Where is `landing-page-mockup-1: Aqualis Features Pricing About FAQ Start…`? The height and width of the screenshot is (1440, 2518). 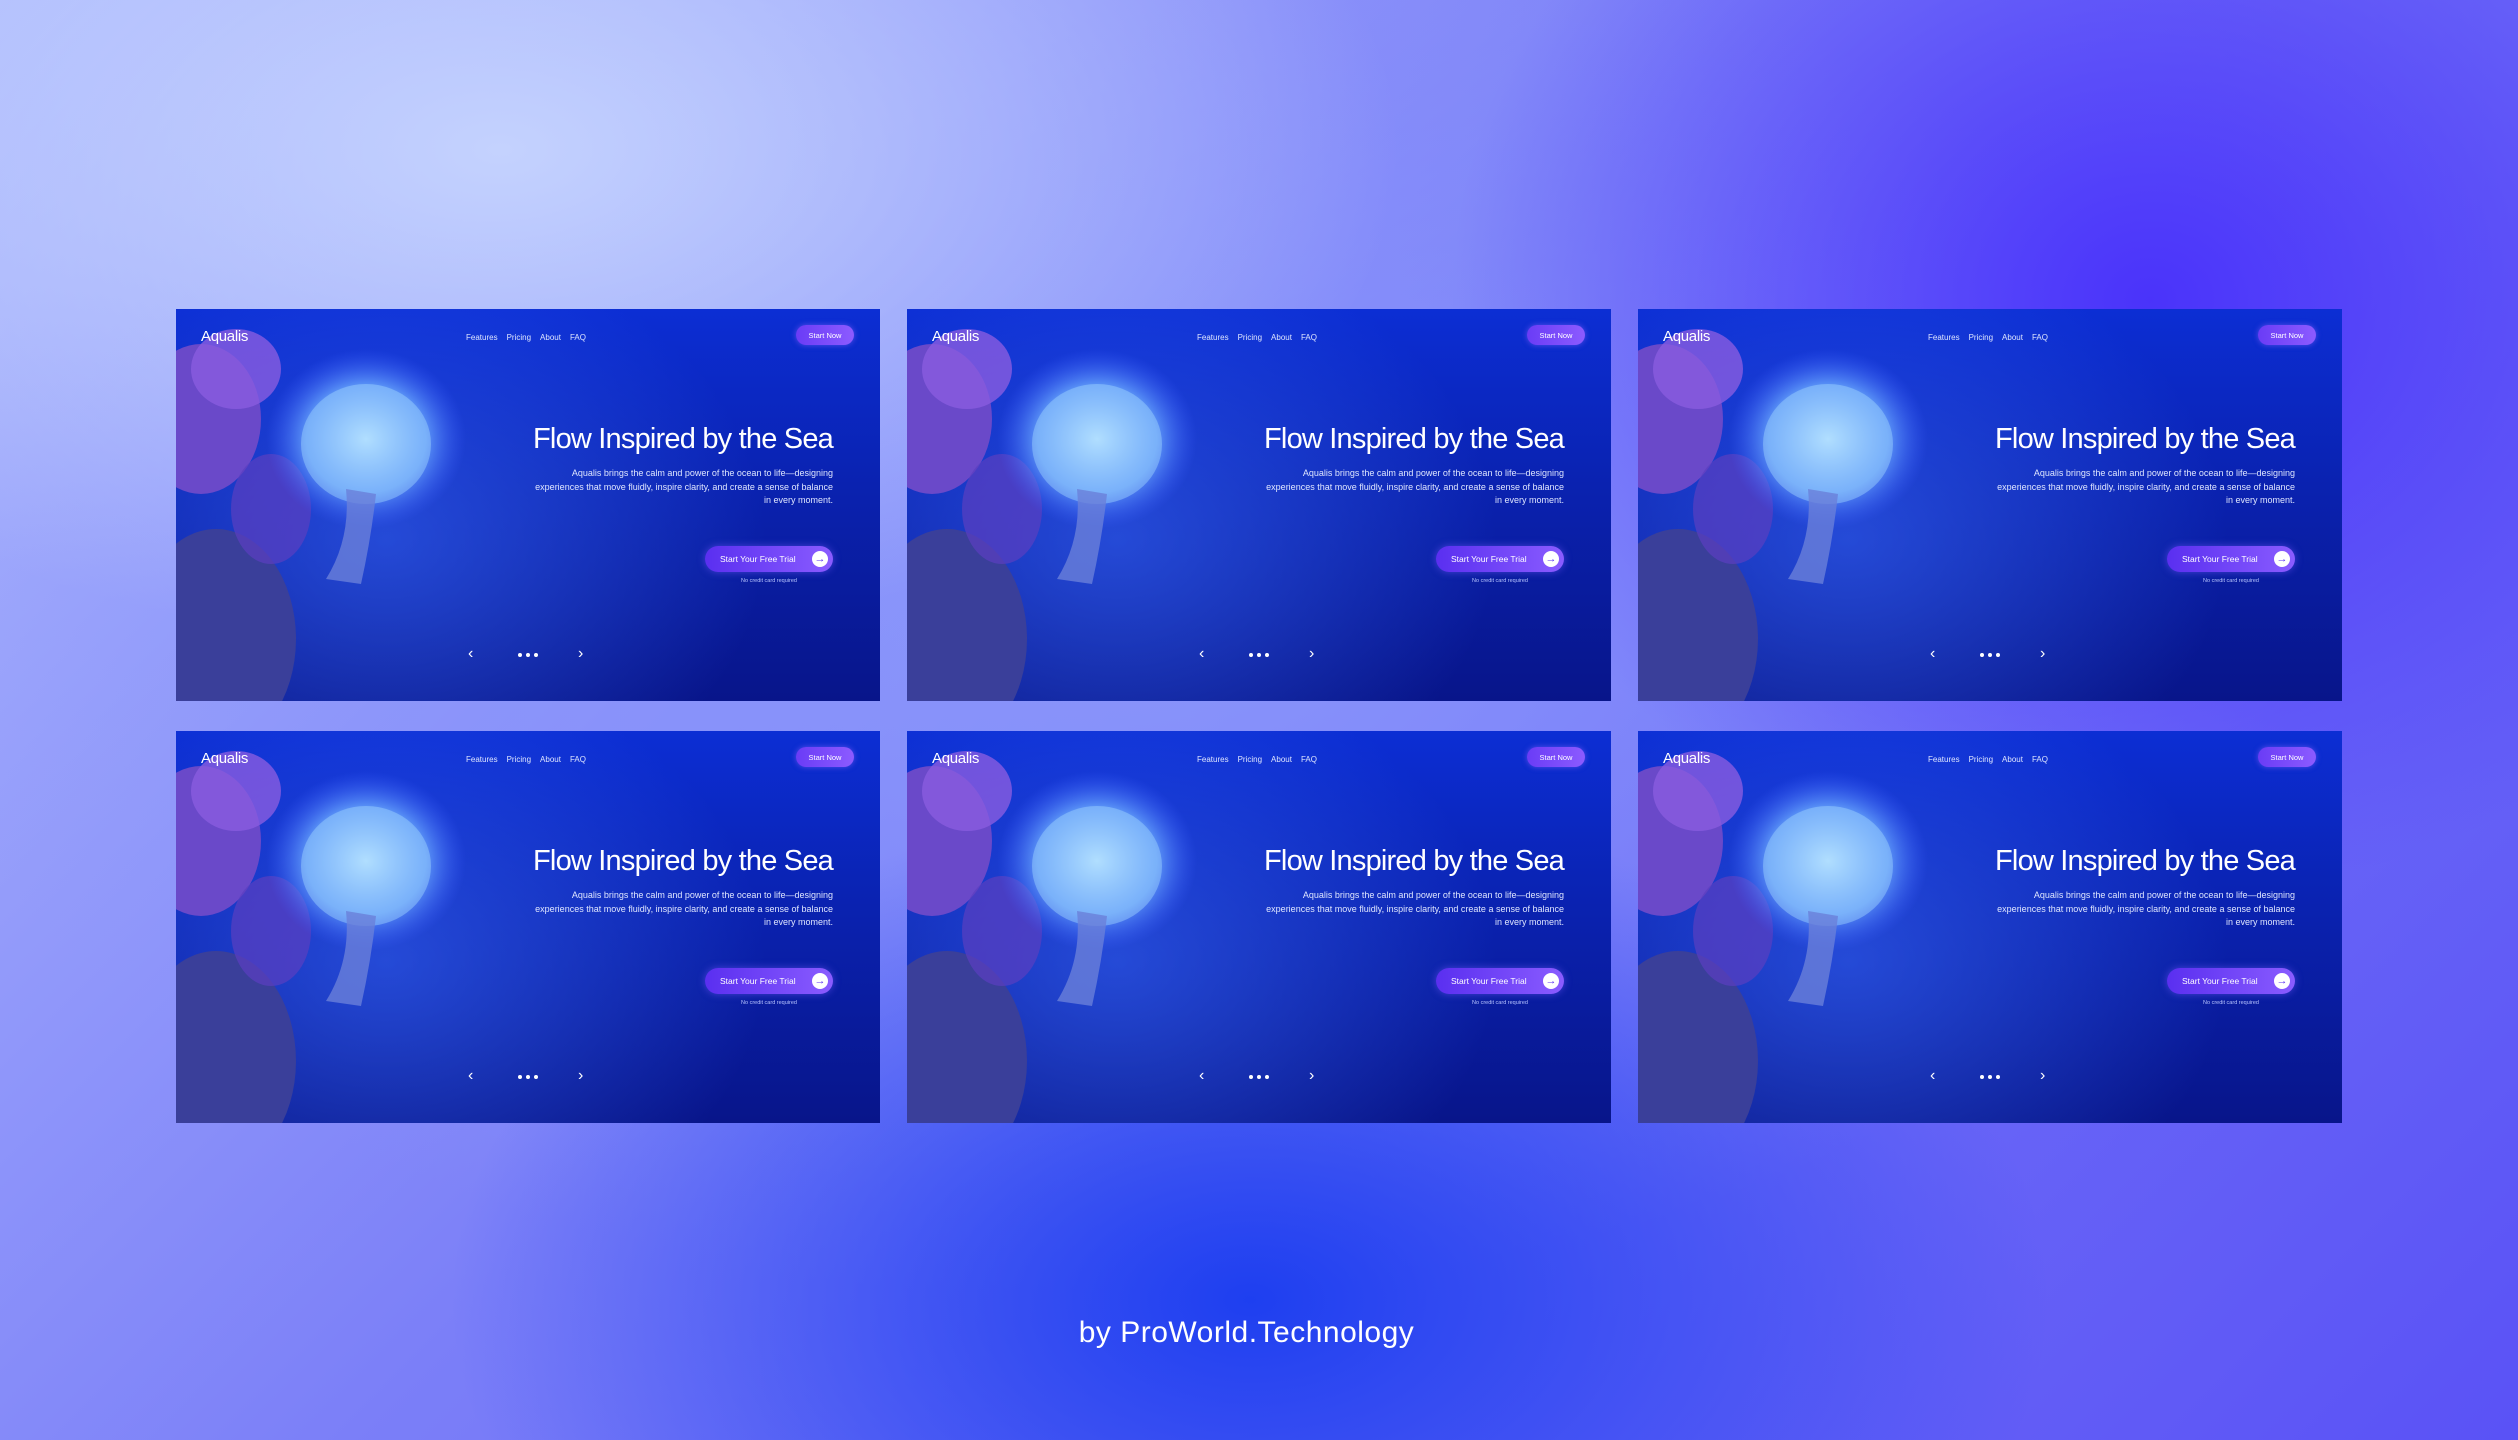
landing-page-mockup-1: Aqualis Features Pricing About FAQ Start… is located at coordinates (528, 505).